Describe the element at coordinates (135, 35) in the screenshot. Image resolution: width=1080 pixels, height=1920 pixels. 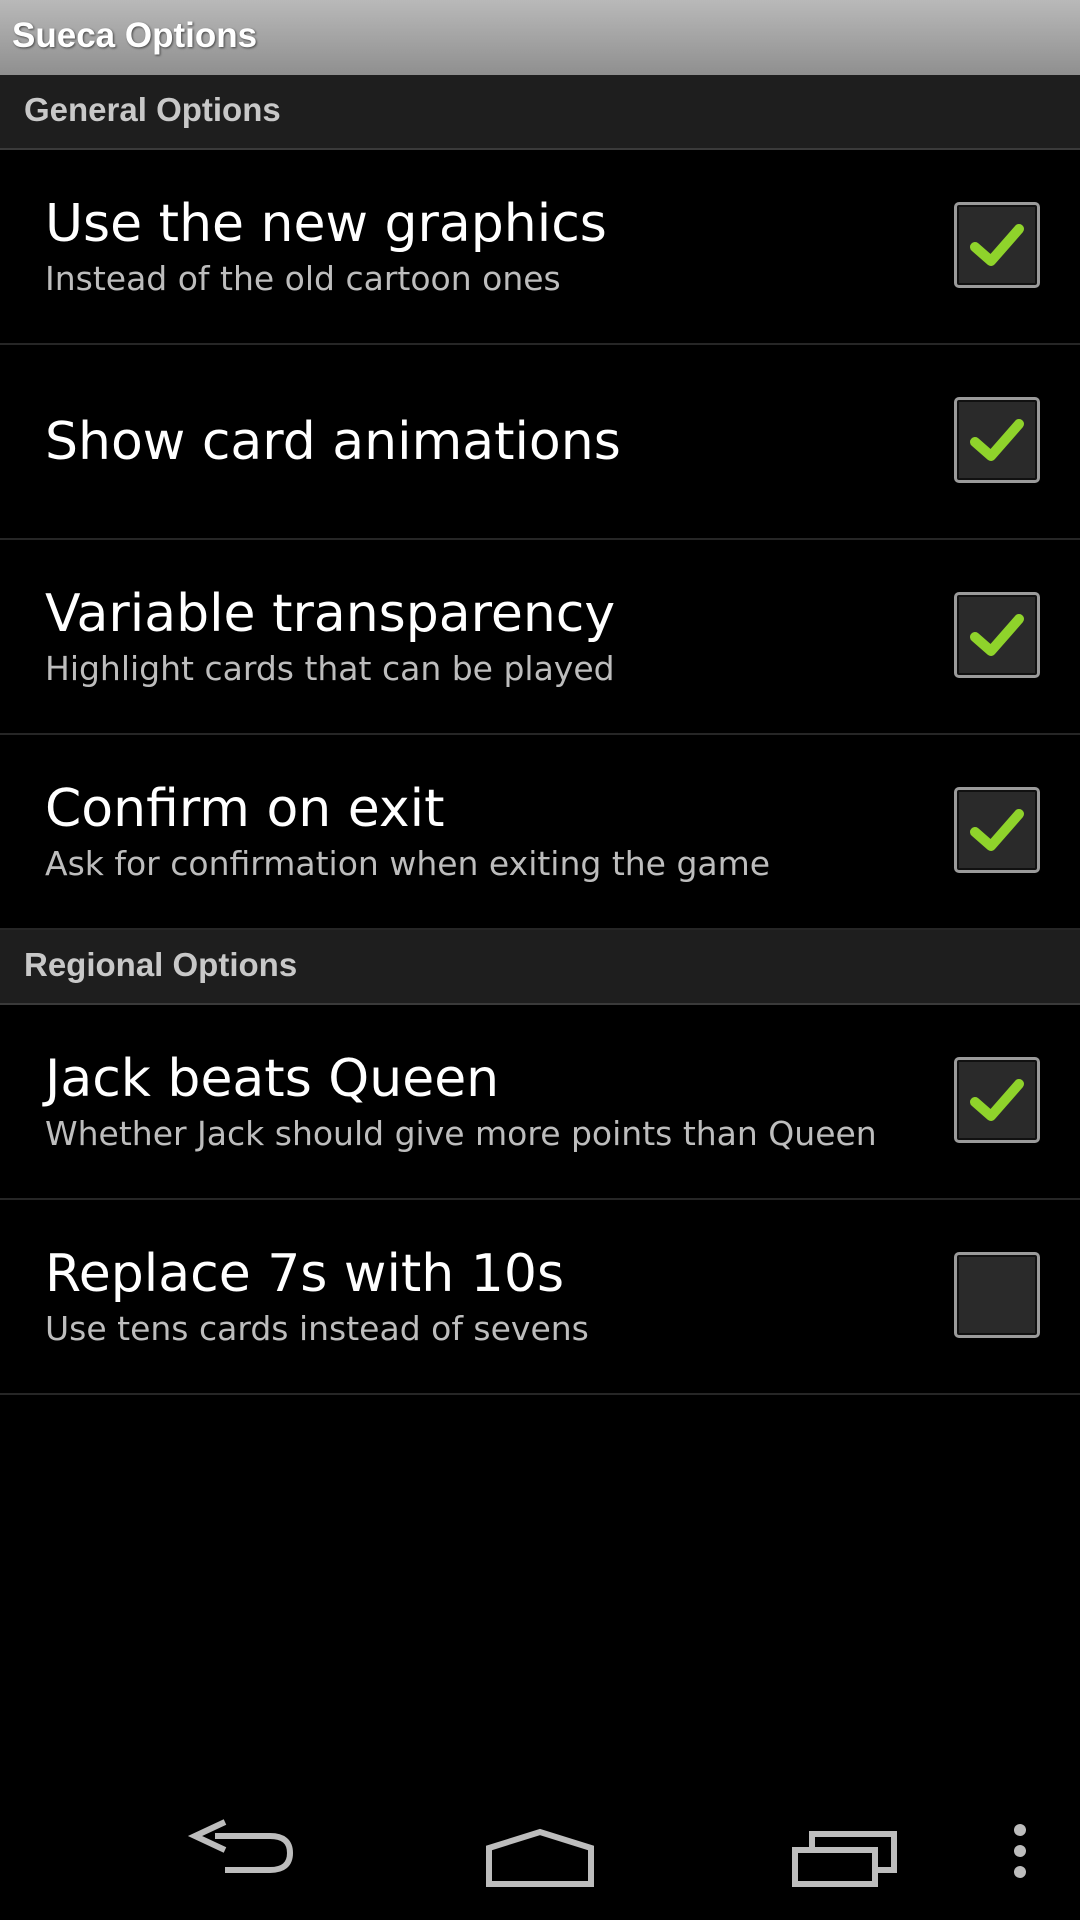
I see `page-title: Sueca Options` at that location.